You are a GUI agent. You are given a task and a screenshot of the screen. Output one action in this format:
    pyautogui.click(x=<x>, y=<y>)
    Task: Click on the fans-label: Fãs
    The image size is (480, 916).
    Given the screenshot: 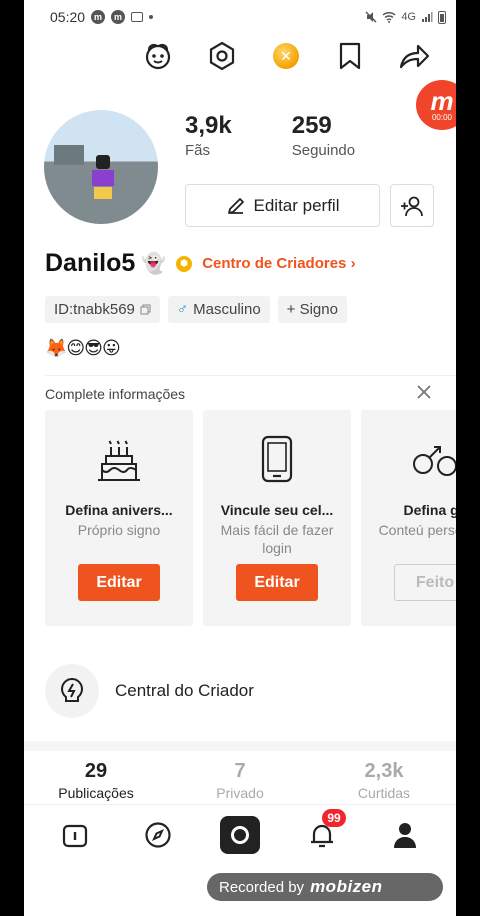 What is the action you would take?
    pyautogui.click(x=198, y=150)
    